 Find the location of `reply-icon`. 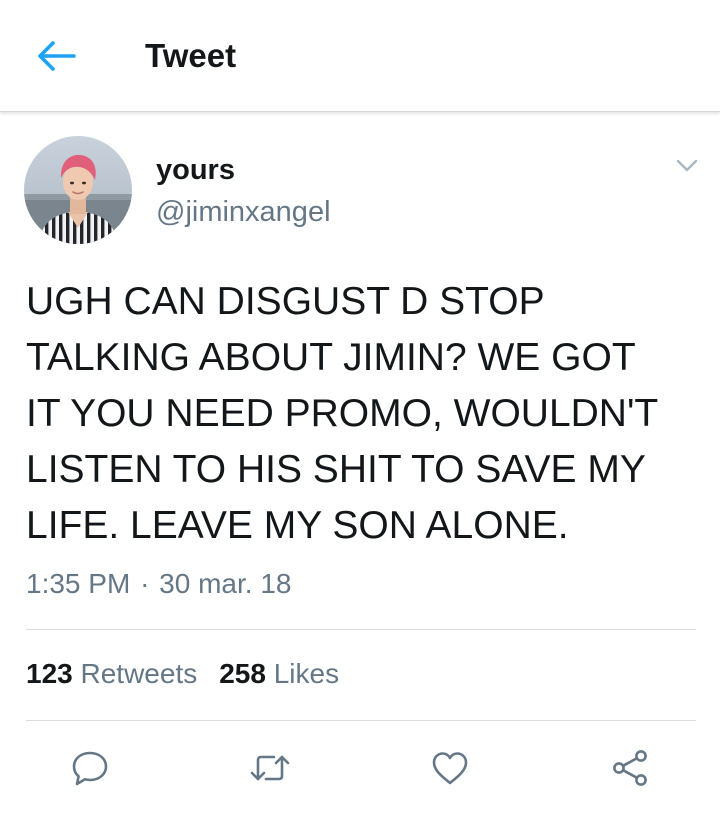

reply-icon is located at coordinates (90, 768).